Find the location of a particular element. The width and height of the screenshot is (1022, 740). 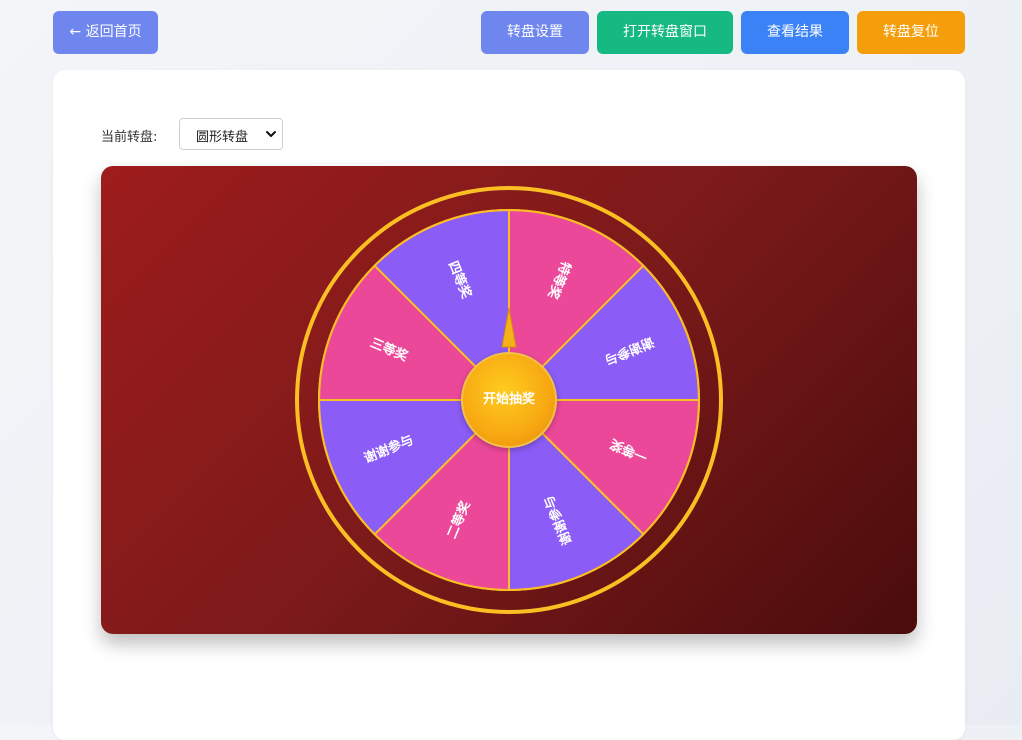

start-draw-button: 开始抽奖 is located at coordinates (509, 400).